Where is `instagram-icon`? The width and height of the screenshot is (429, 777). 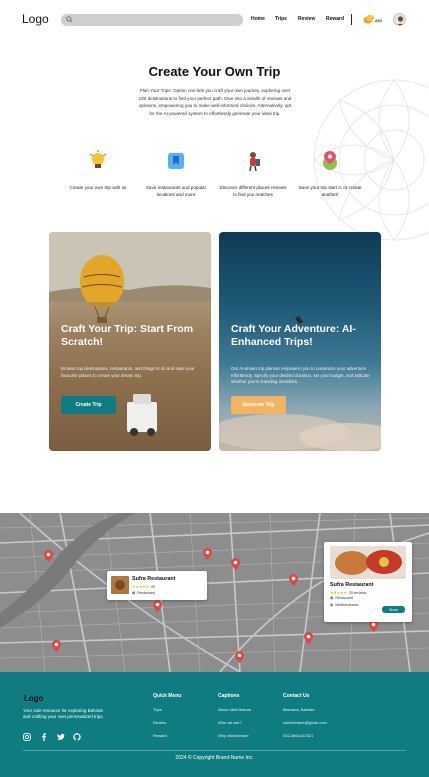 instagram-icon is located at coordinates (27, 737).